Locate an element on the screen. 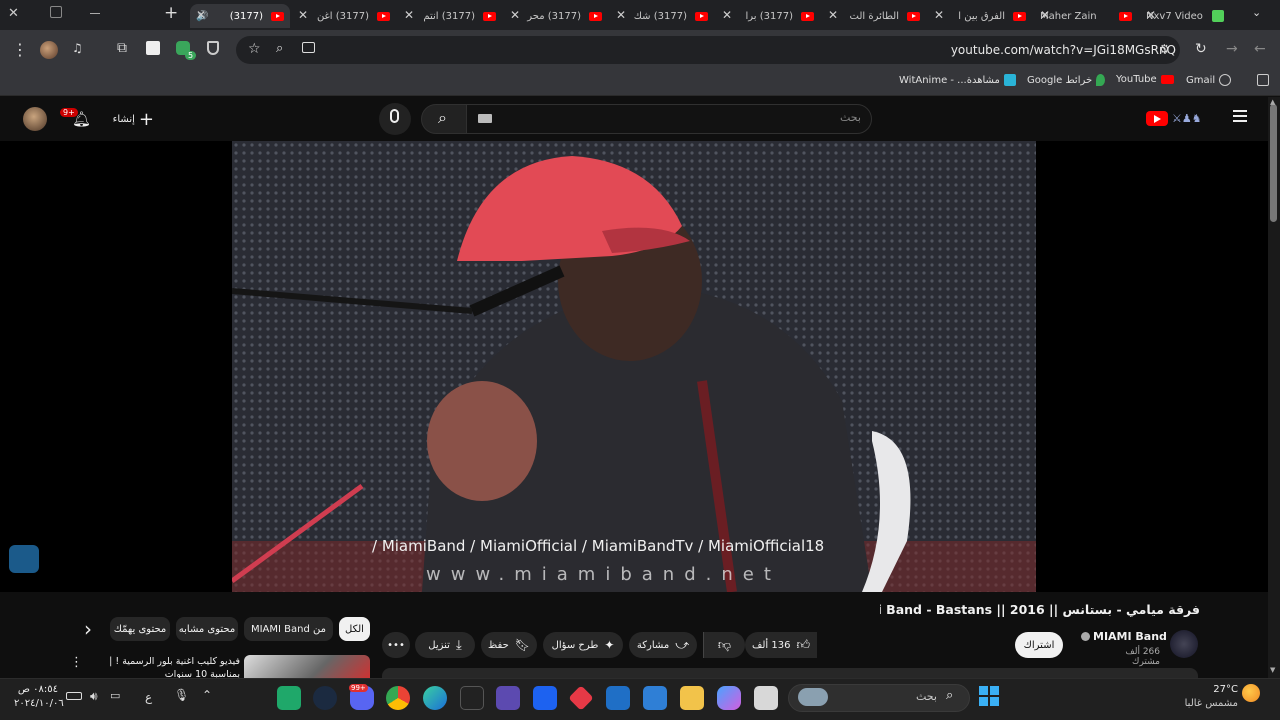 The image size is (1280, 720). file-explorer-icon is located at coordinates (692, 698).